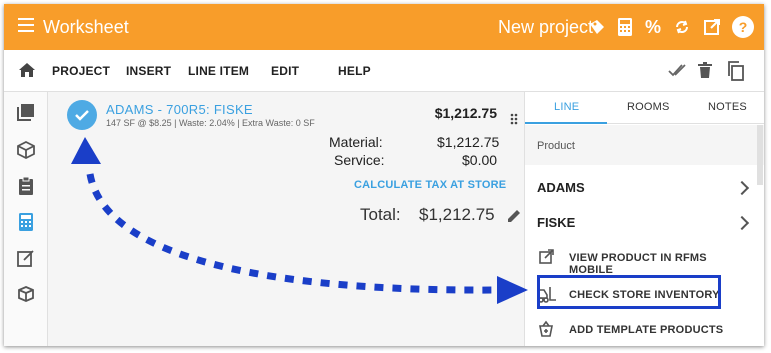  I want to click on menu-icon, so click(26, 25).